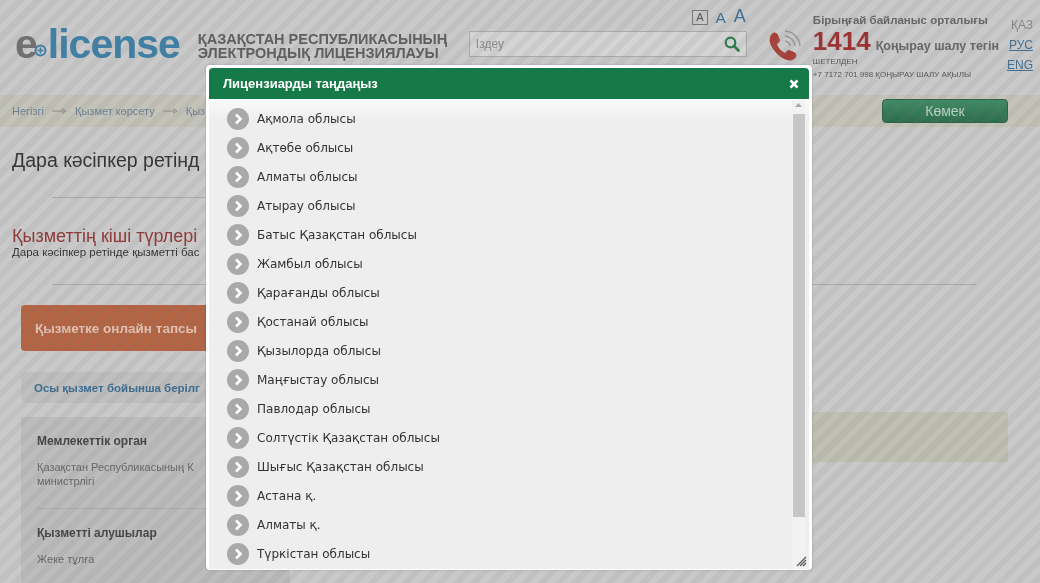  I want to click on page-title: Дара кәсіпкер ретінд, so click(106, 160).